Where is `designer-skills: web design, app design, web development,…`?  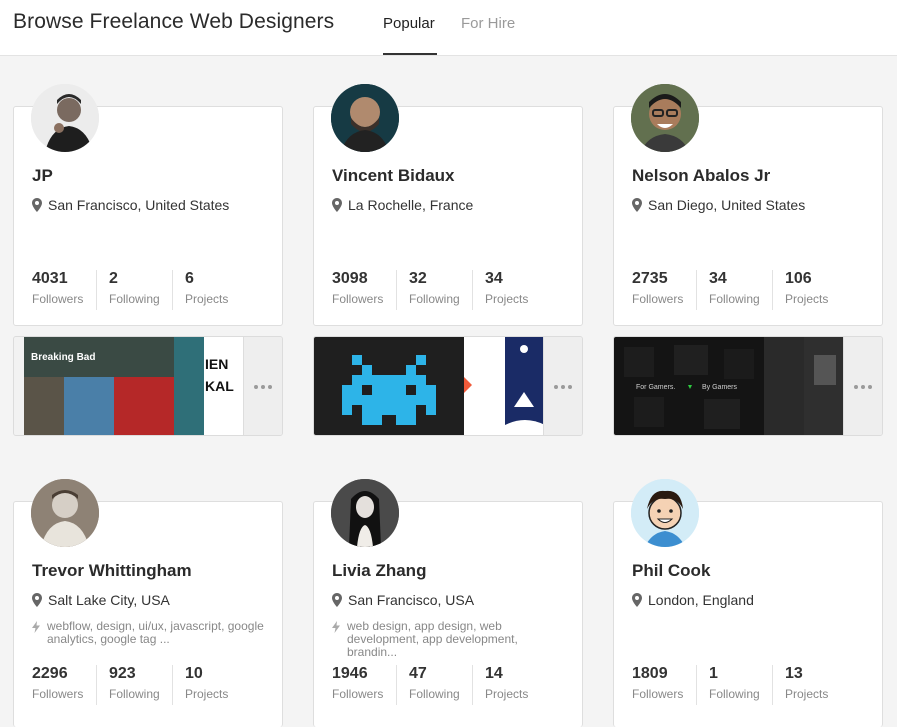 designer-skills: web design, app design, web development,… is located at coordinates (432, 639).